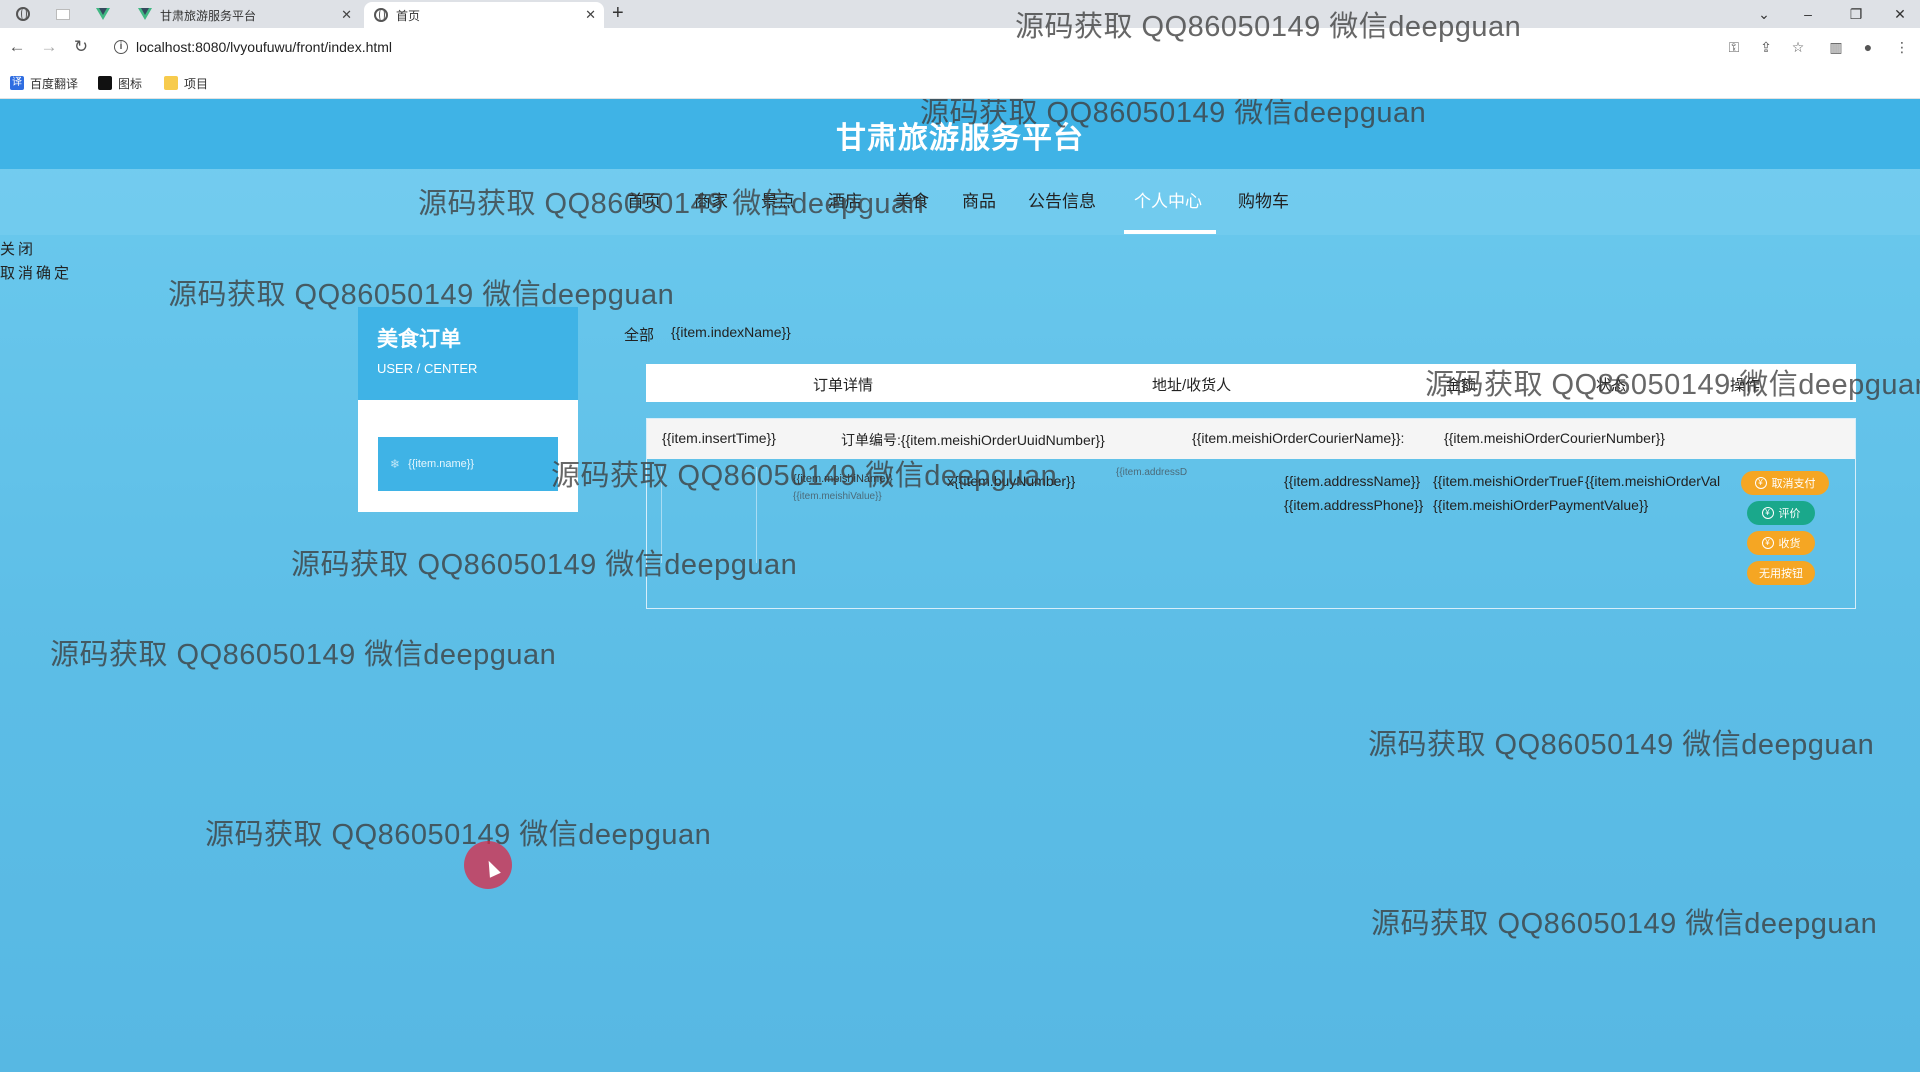  I want to click on bookmark-label: 百度翻译, so click(54, 83).